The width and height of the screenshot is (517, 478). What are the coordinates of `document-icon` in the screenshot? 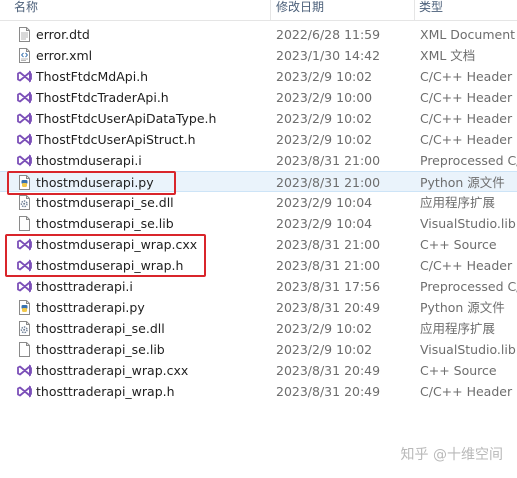 It's located at (24, 34).